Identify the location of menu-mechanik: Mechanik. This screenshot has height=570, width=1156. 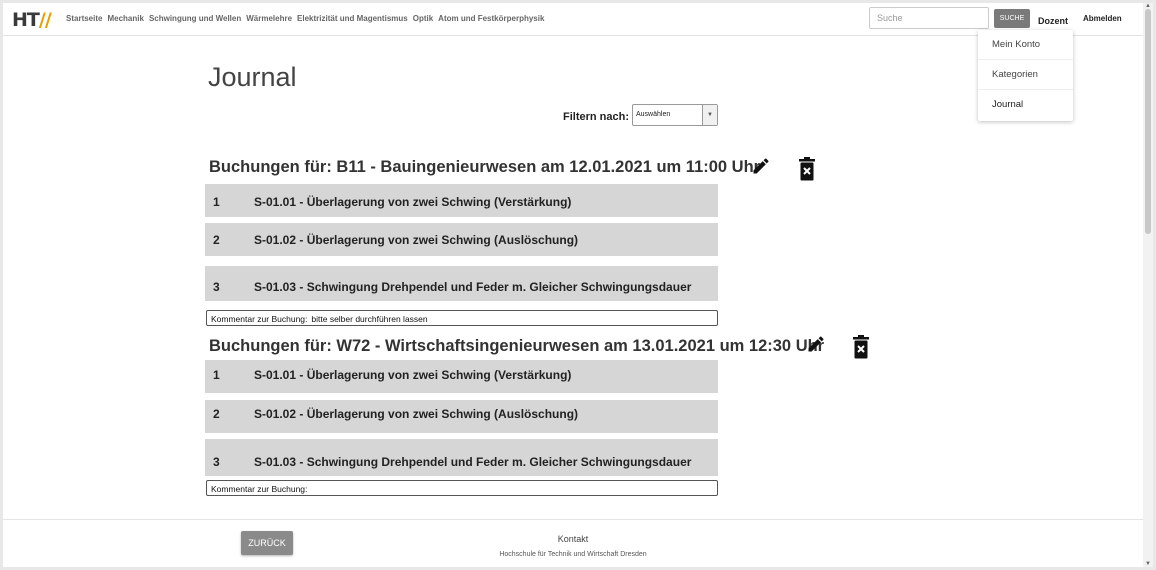
(125, 18).